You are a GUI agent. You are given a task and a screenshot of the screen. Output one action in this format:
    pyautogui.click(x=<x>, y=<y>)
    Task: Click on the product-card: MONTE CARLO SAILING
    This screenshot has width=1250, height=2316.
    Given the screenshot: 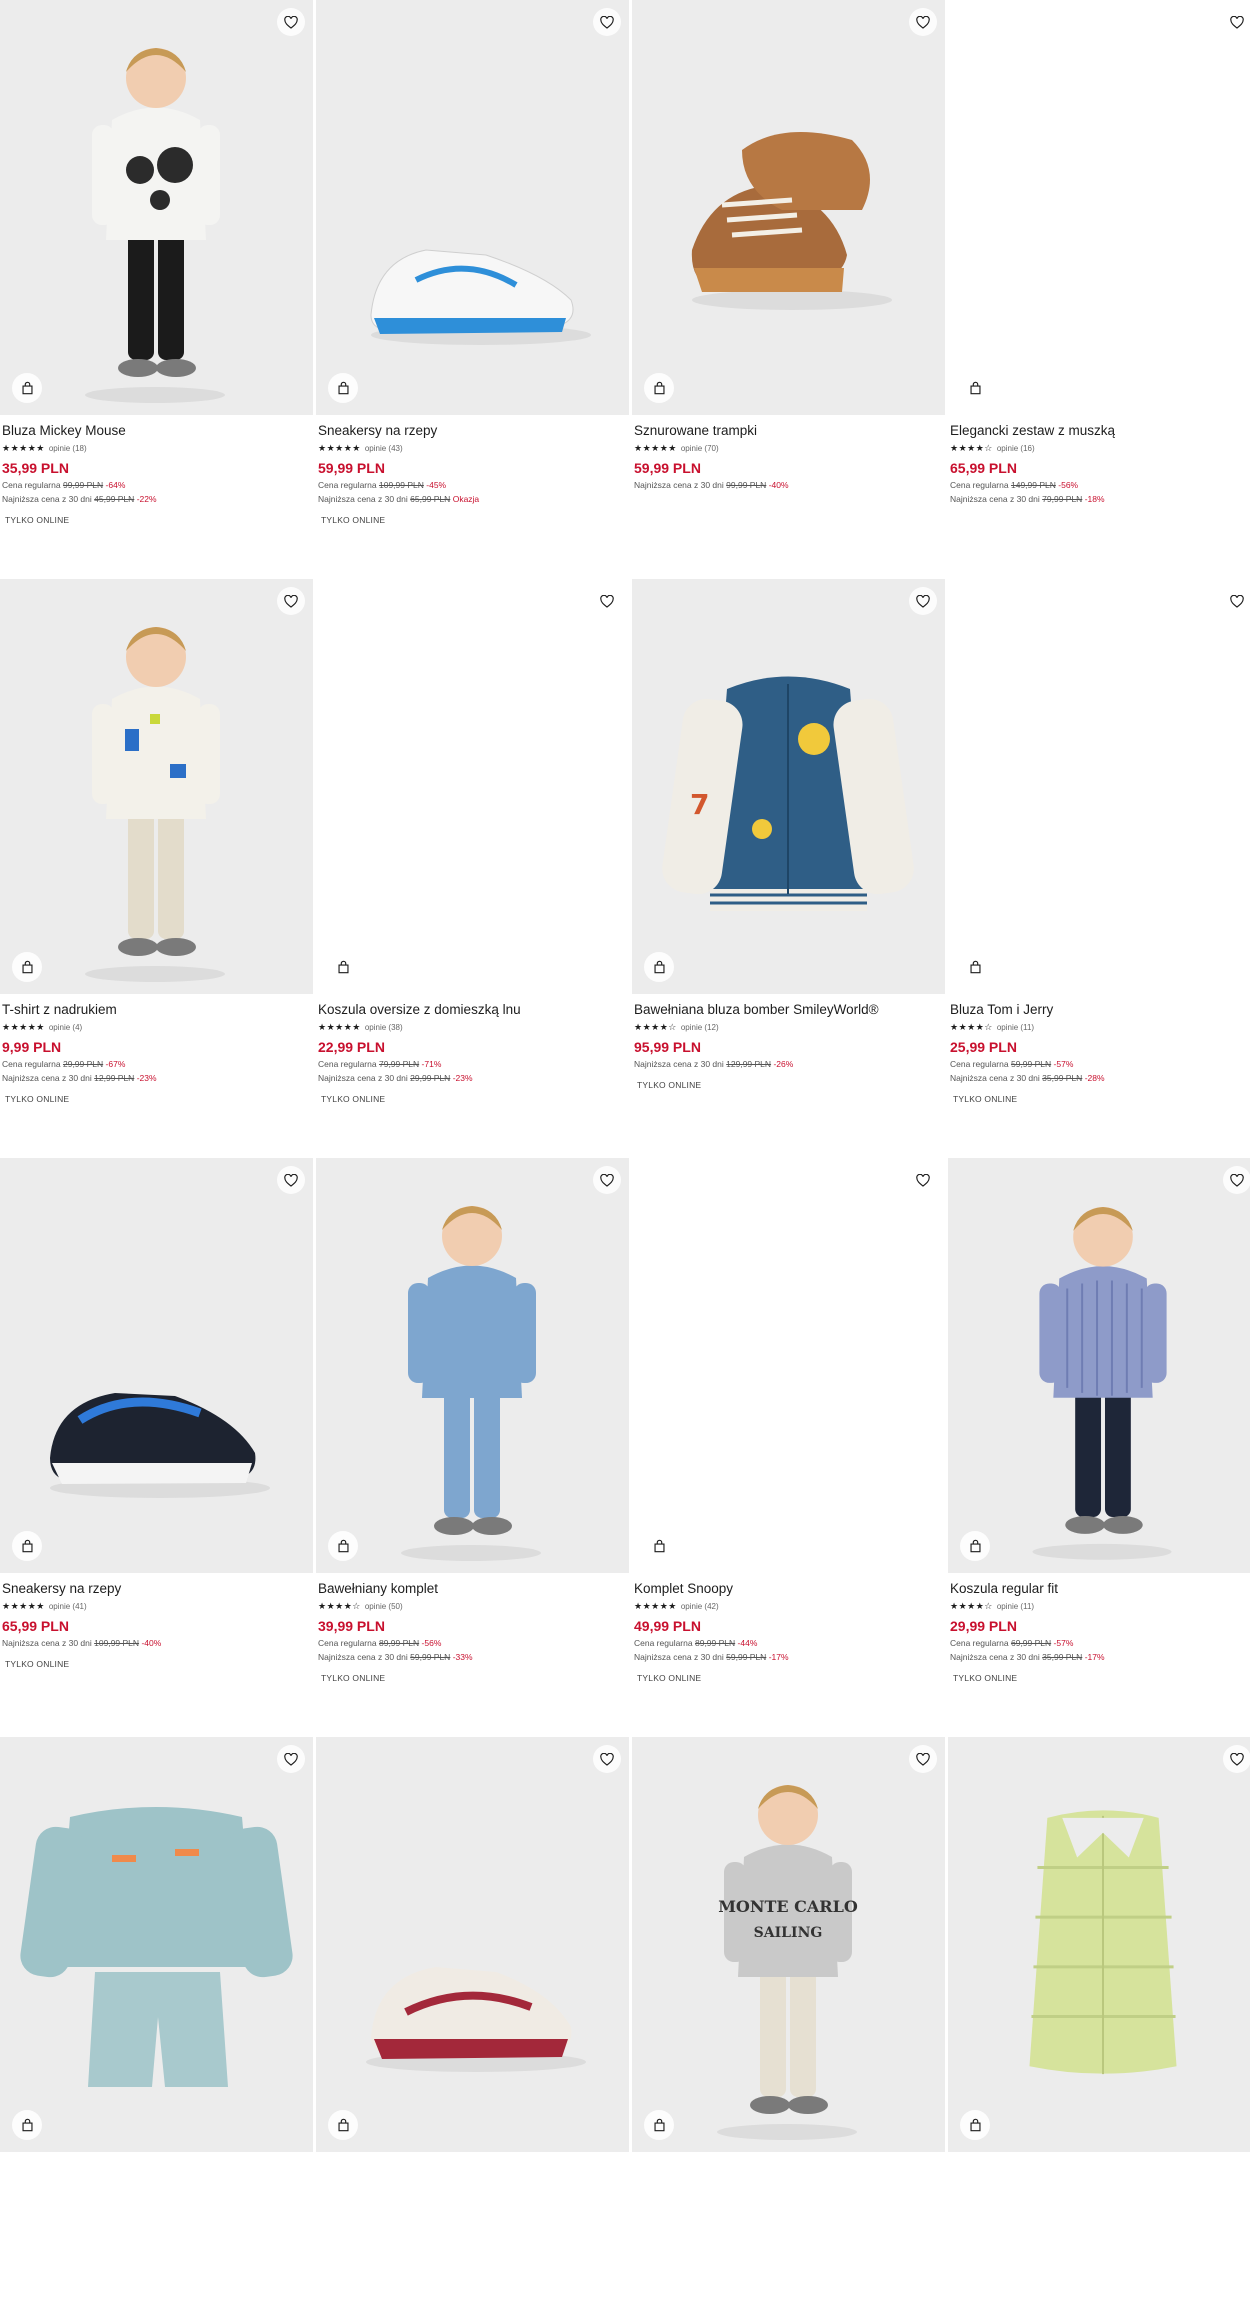 What is the action you would take?
    pyautogui.click(x=788, y=2026)
    